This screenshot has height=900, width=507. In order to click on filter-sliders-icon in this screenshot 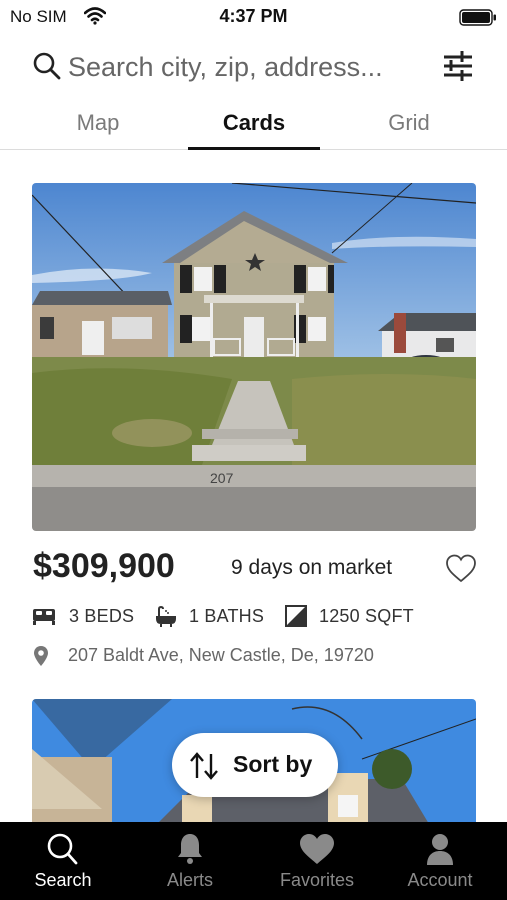, I will do `click(458, 66)`.